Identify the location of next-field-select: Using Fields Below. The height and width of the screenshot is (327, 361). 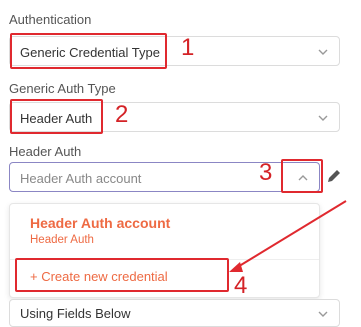
(174, 313).